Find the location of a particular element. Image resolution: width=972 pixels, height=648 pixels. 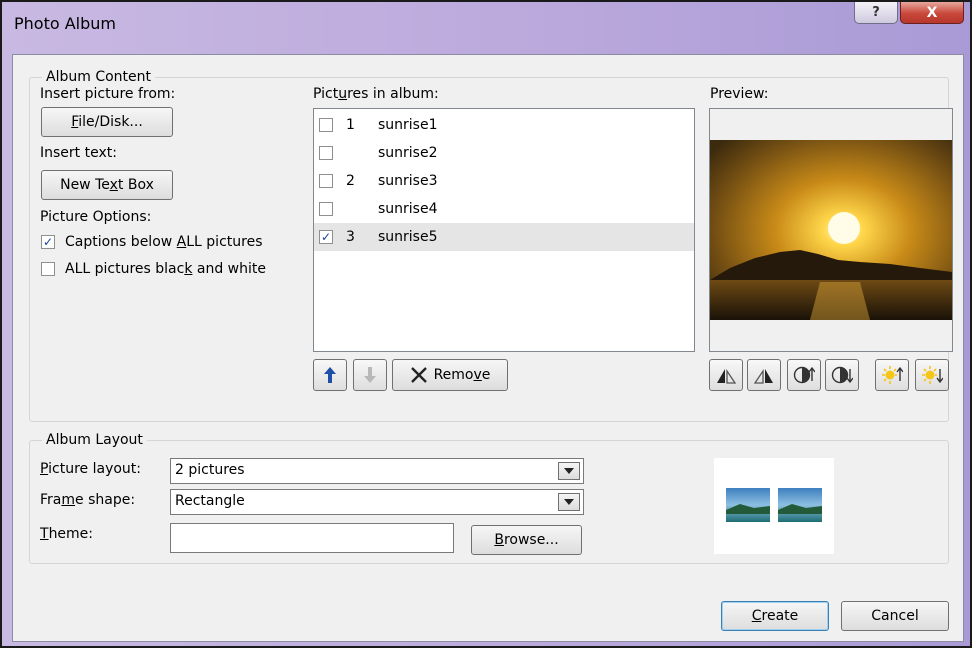

pictures-listbox: 1 sunrise1 sunrise2 2 sunrise3 sunrise4 is located at coordinates (504, 230).